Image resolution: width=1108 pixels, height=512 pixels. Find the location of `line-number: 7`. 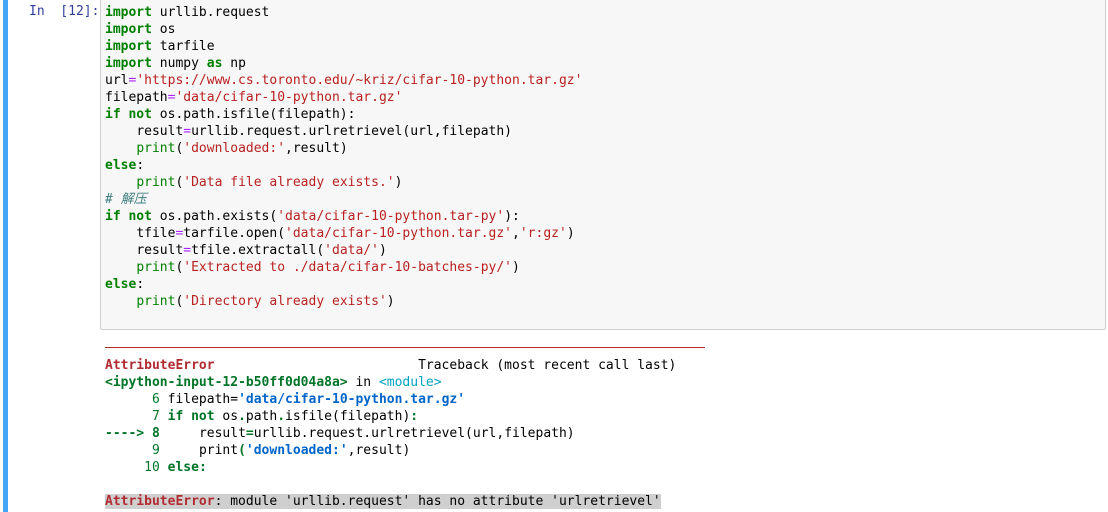

line-number: 7 is located at coordinates (136, 416).